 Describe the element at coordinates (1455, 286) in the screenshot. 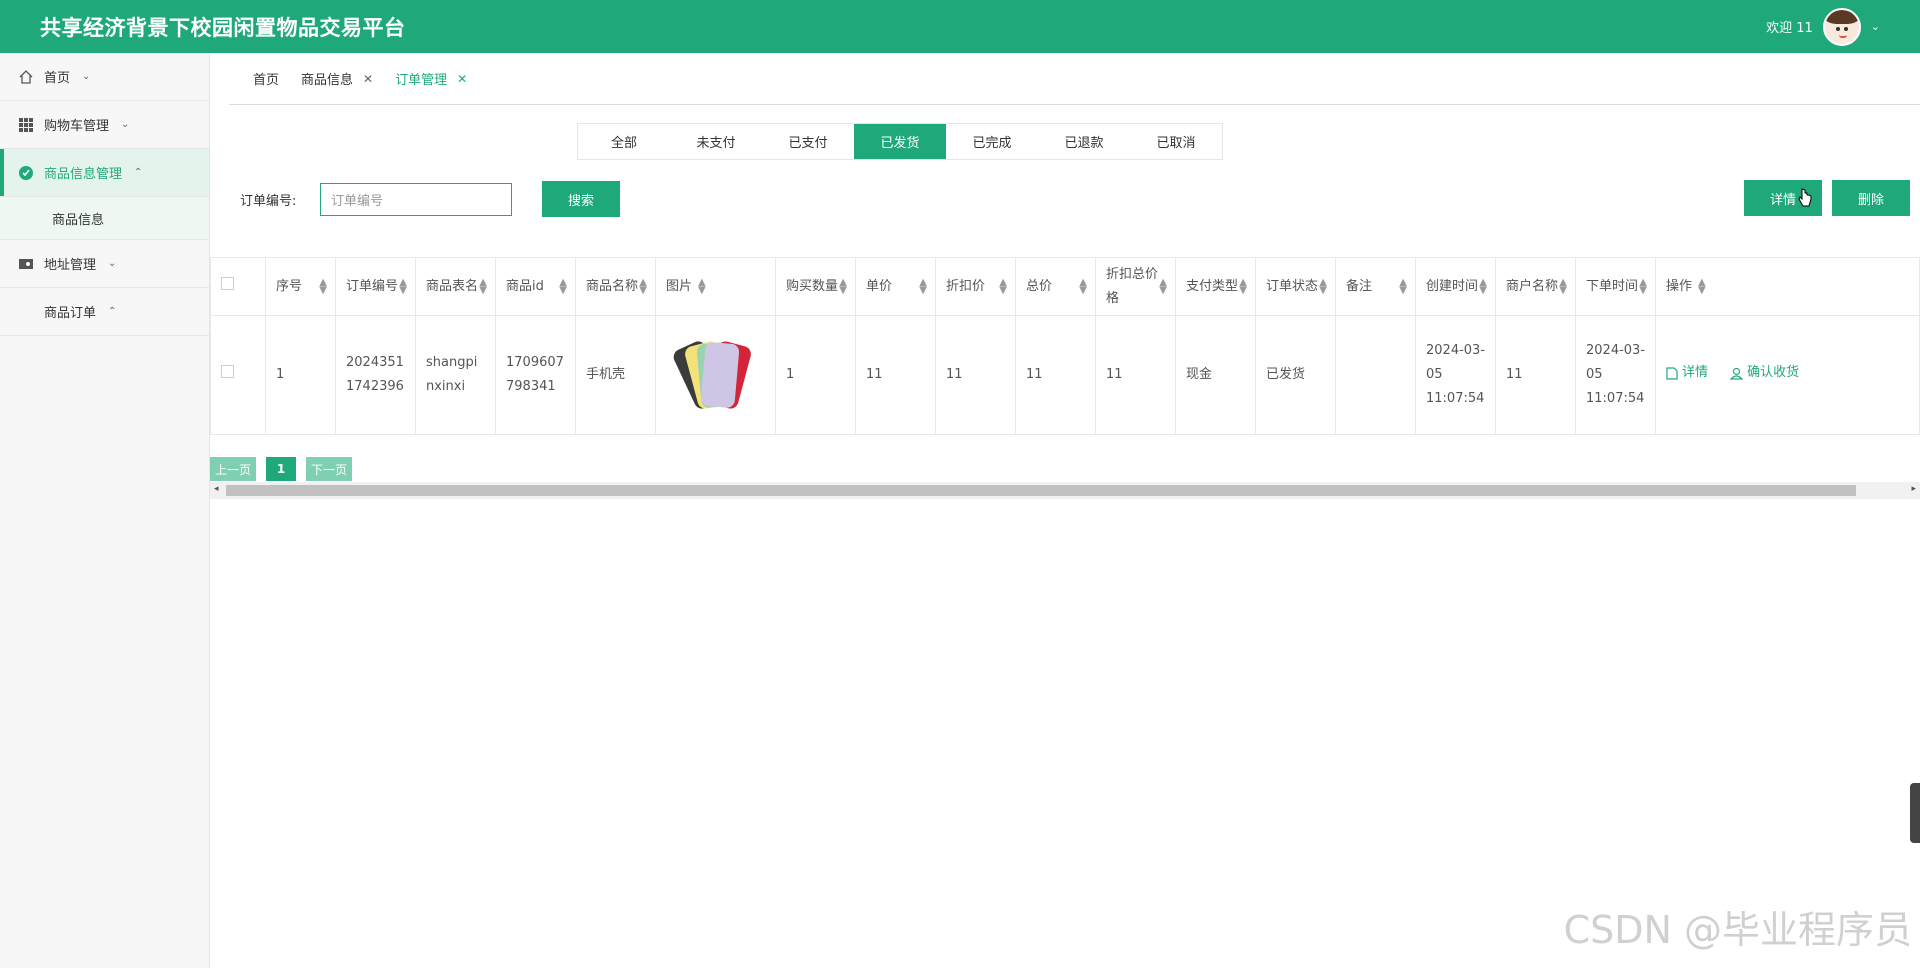

I see `column-header: 创建时间 ▲ ▼` at that location.